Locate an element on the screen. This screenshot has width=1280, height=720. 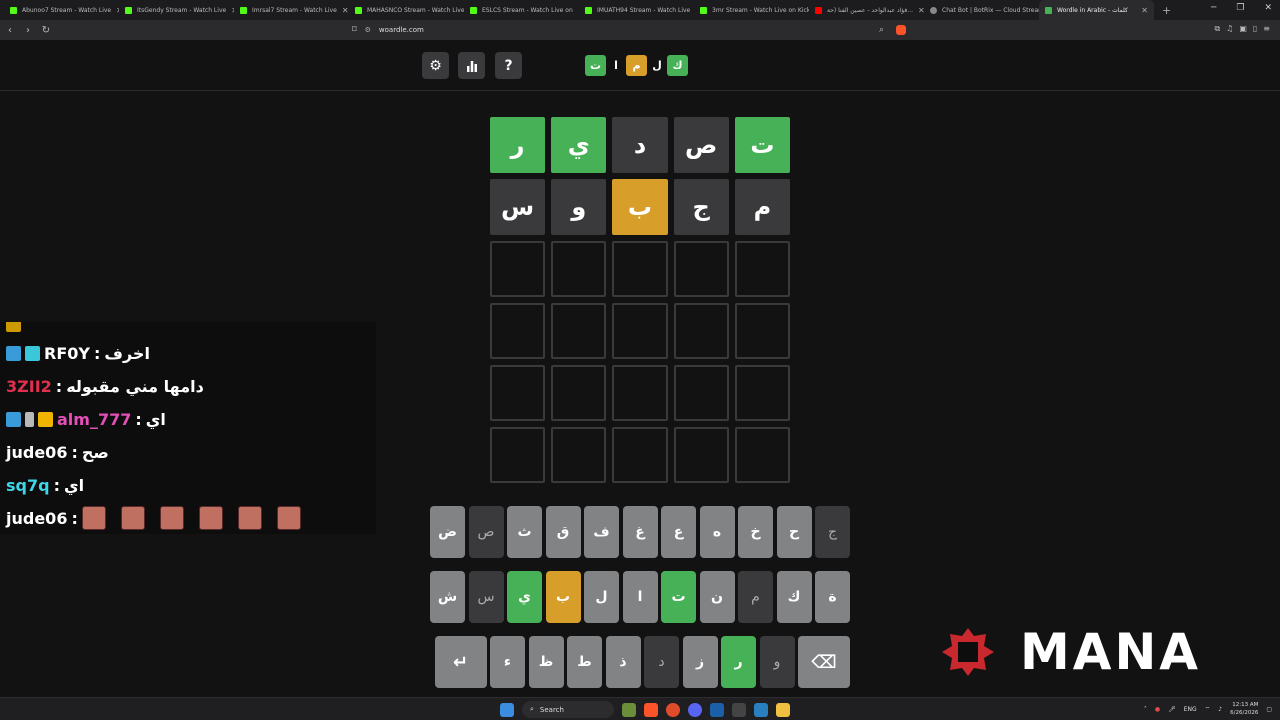
enter-key: ↵ is located at coordinates (460, 662).